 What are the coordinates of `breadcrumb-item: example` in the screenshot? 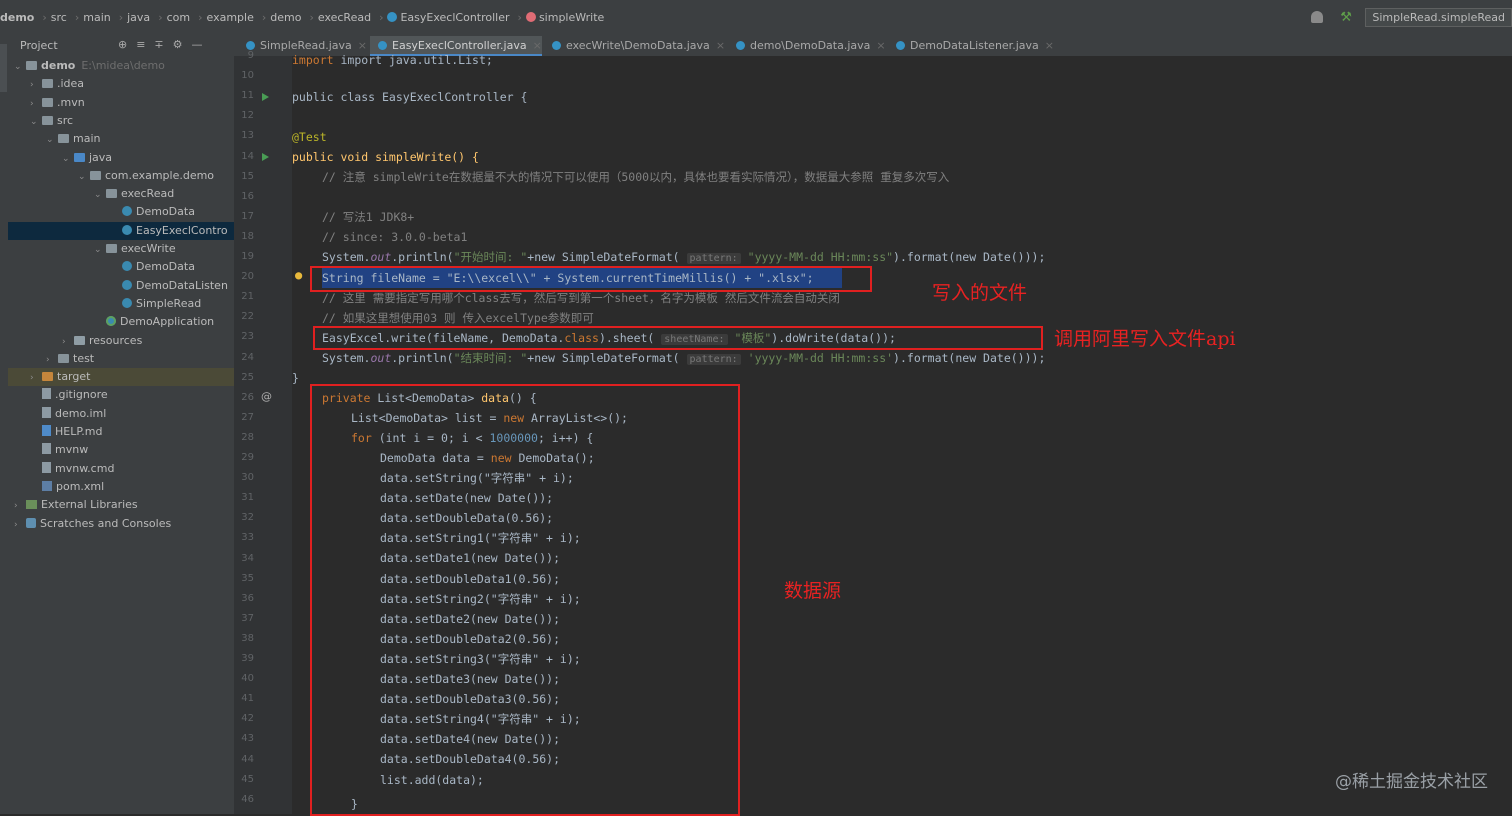 It's located at (230, 17).